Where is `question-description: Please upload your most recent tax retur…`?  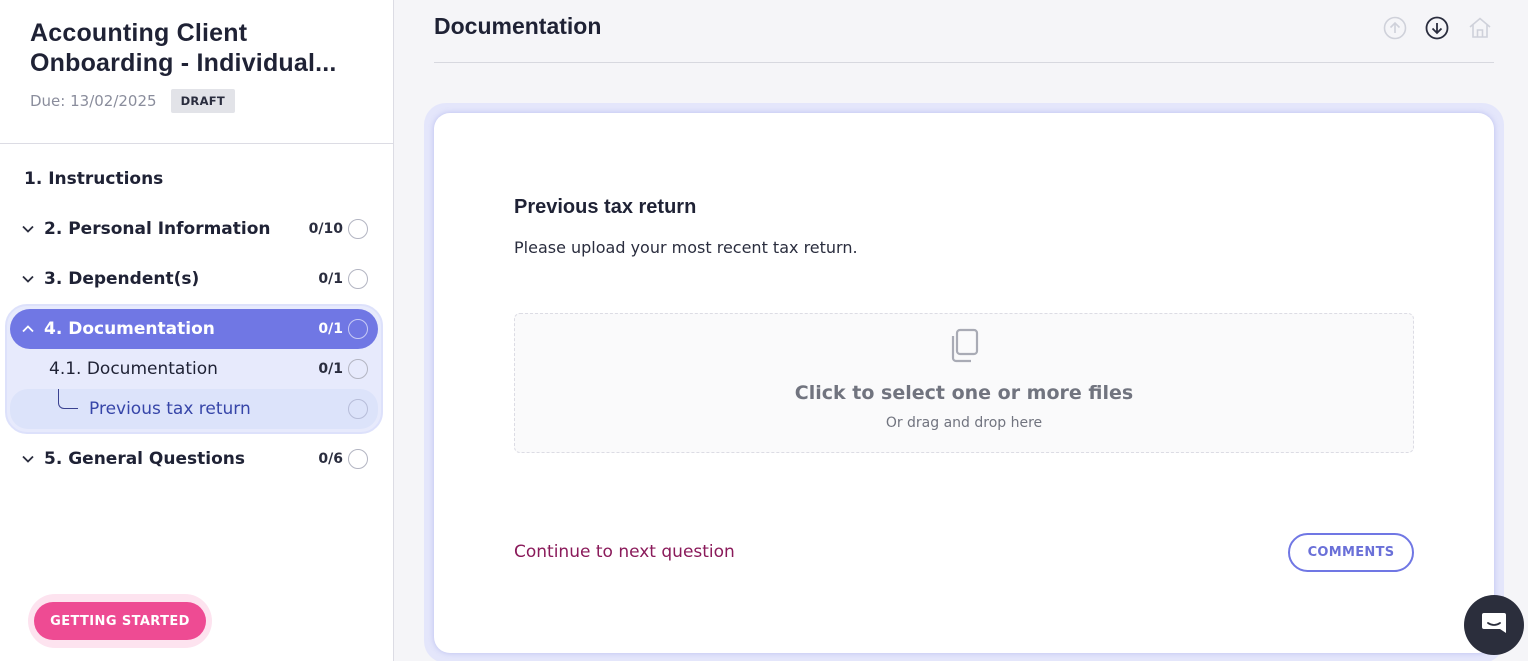
question-description: Please upload your most recent tax retur… is located at coordinates (686, 247).